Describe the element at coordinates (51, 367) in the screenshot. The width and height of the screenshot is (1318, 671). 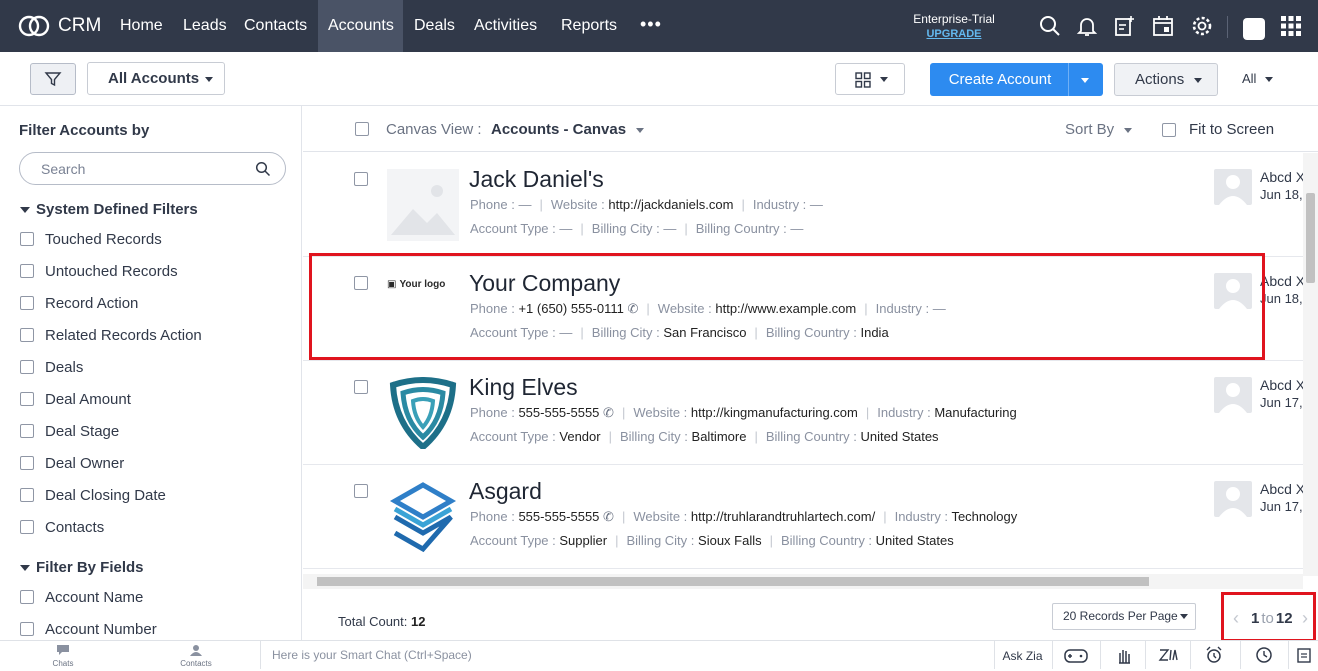
I see `filter-item: Deals` at that location.